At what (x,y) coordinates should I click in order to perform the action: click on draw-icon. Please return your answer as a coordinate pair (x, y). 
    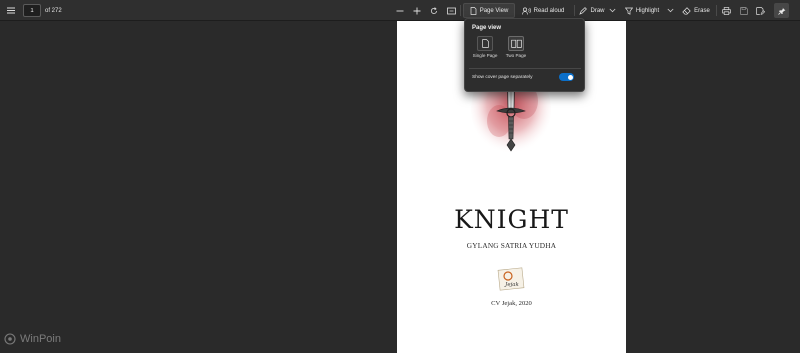
    Looking at the image, I should click on (583, 10).